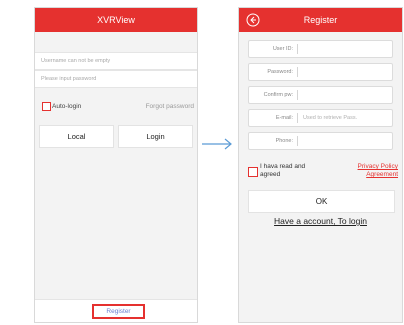  I want to click on confirm-password-field: Confirm pw:, so click(320, 95).